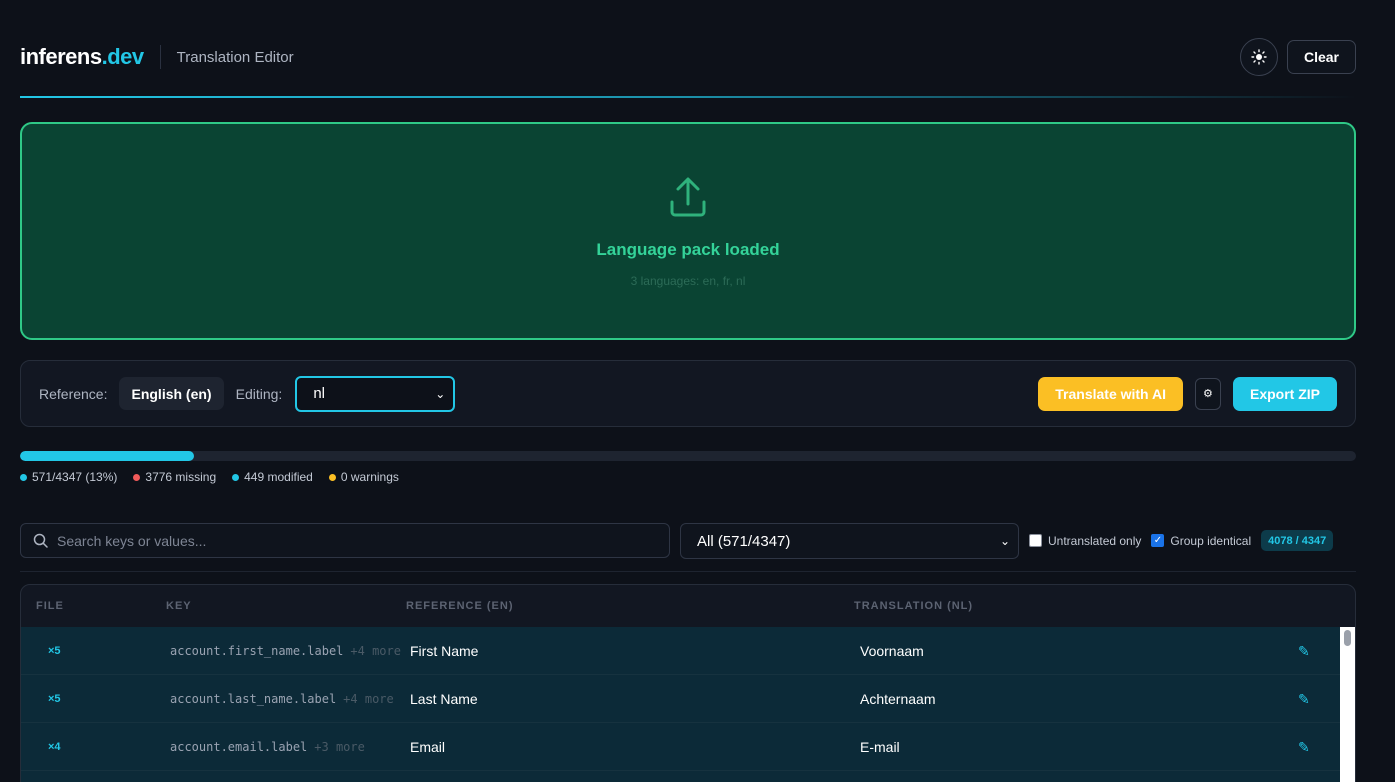  Describe the element at coordinates (267, 747) in the screenshot. I see `translation-key: account.email.label +3 more` at that location.